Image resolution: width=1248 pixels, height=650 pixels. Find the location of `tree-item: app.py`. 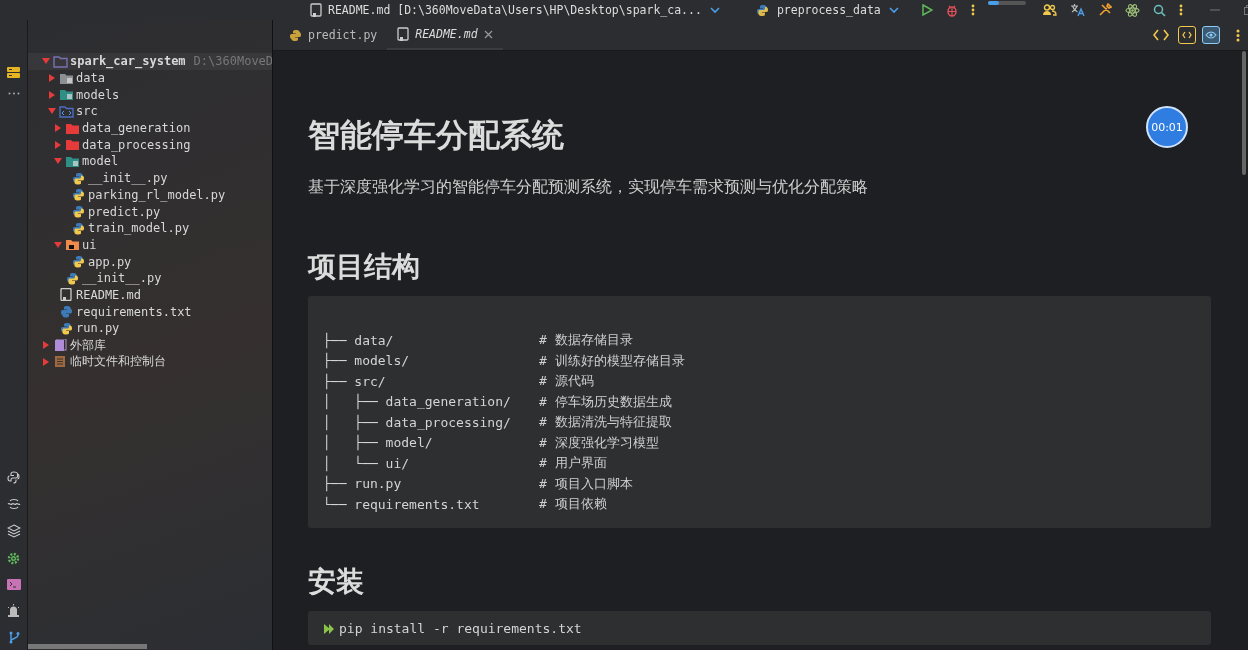

tree-item: app.py is located at coordinates (110, 261).